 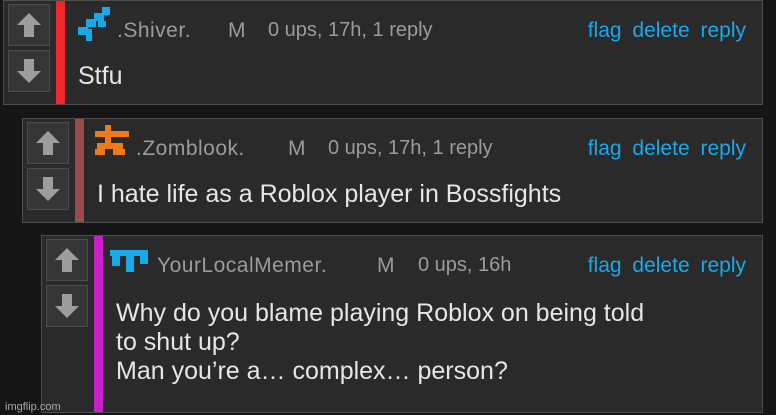 What do you see at coordinates (312, 371) in the screenshot?
I see `comment-text-line: Man you’re a… complex… person?` at bounding box center [312, 371].